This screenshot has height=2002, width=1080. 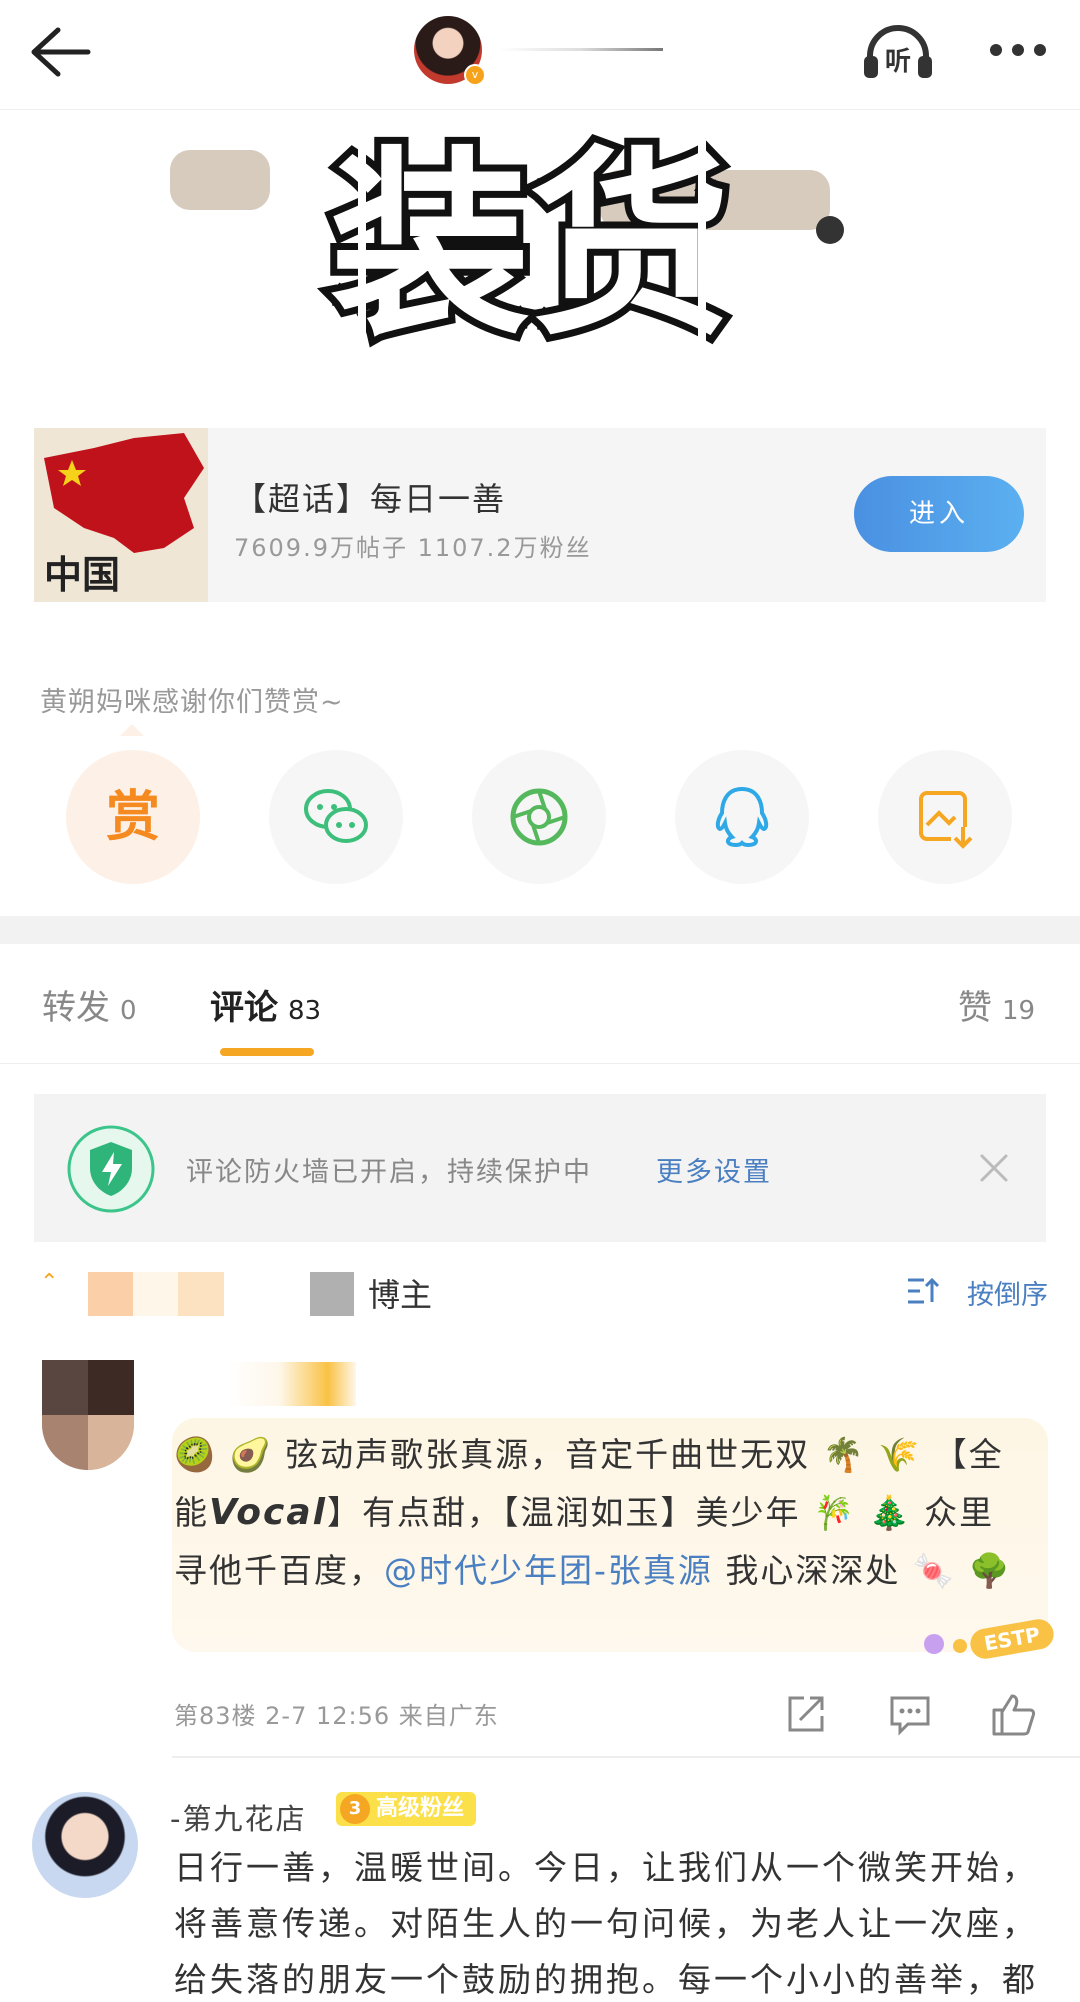 I want to click on enter-button: 进入, so click(x=939, y=514).